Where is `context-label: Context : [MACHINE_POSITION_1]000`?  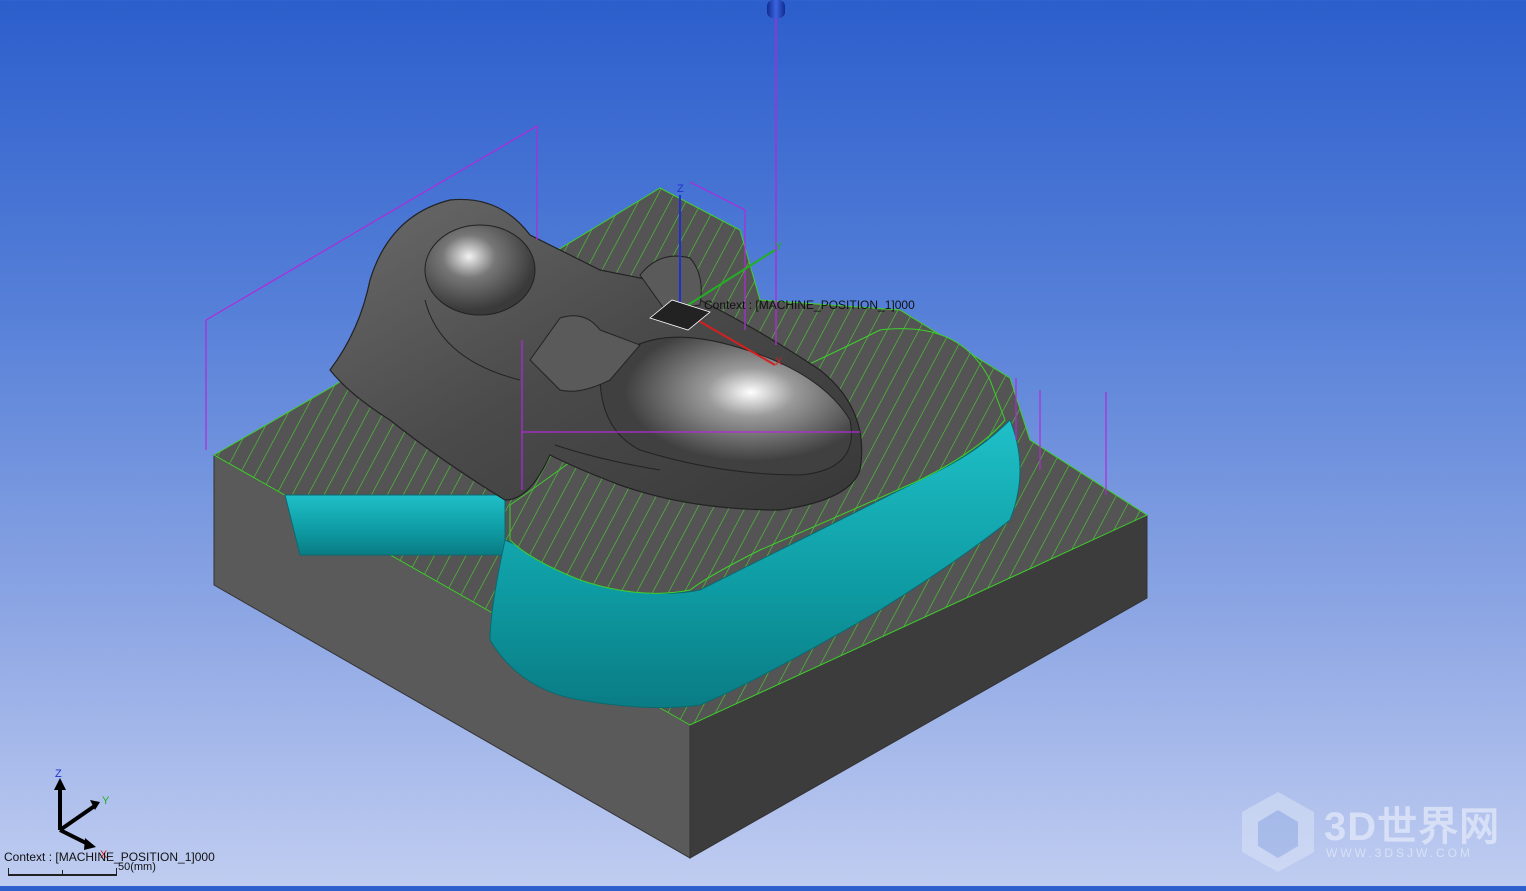
context-label: Context : [MACHINE_POSITION_1]000 is located at coordinates (109, 857).